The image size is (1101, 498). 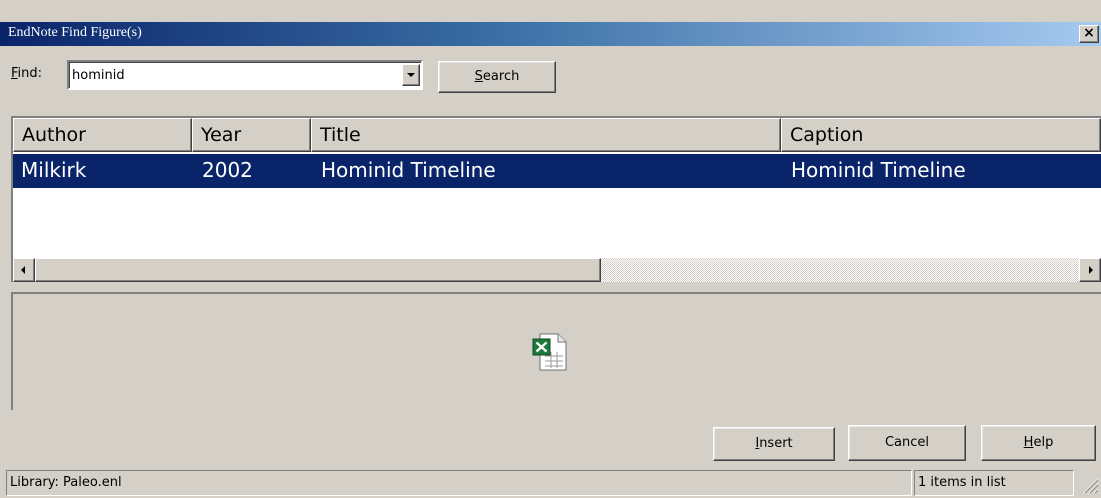 I want to click on find-dropdown-button, so click(x=411, y=75).